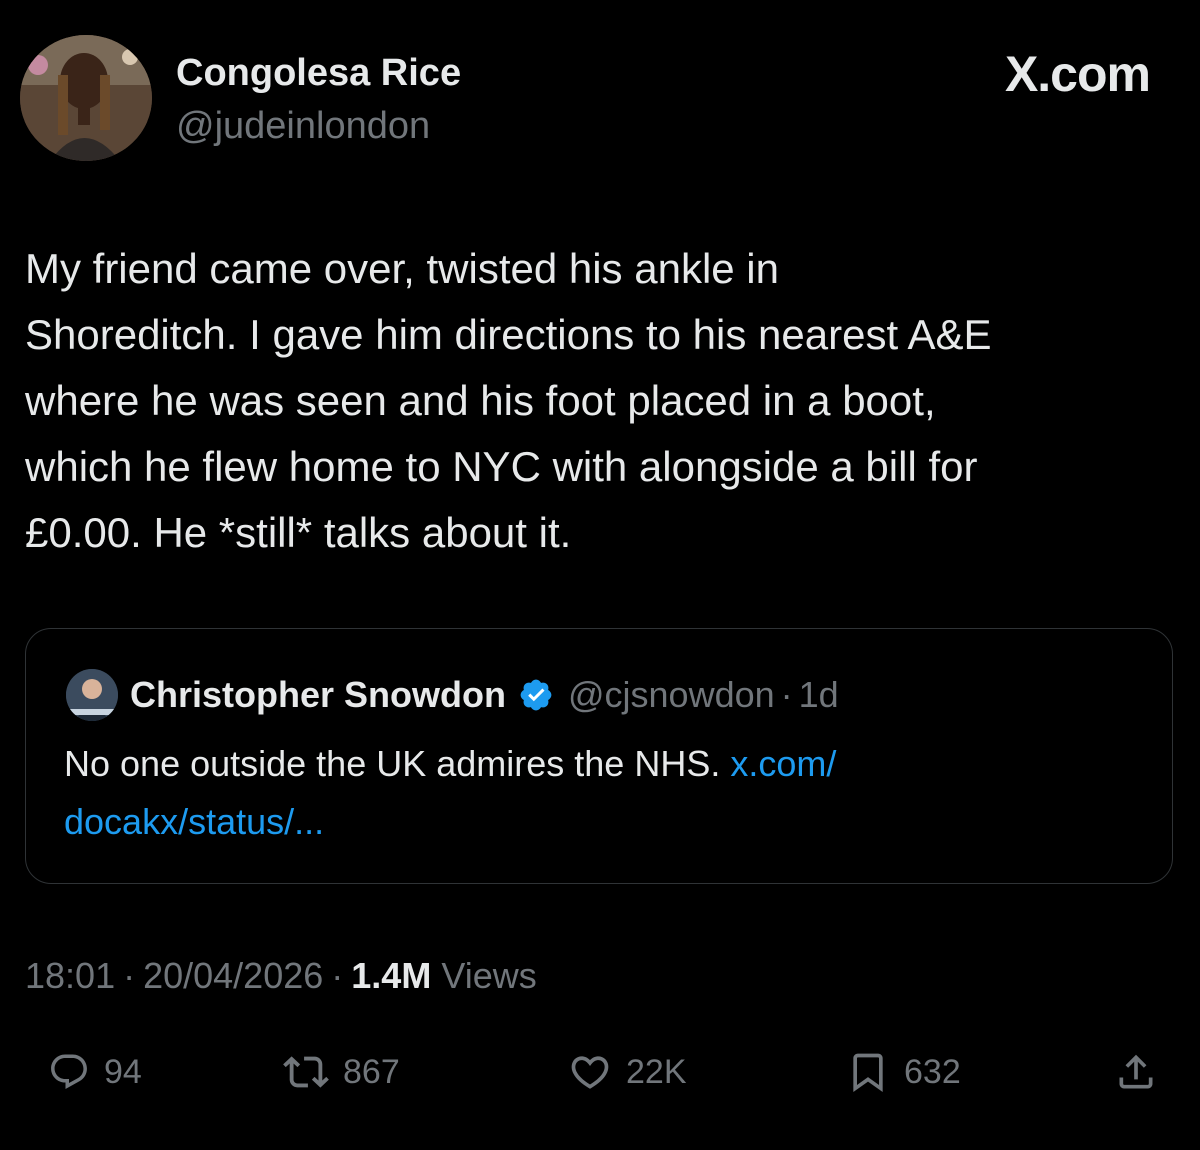  What do you see at coordinates (590, 1072) in the screenshot?
I see `like-icon` at bounding box center [590, 1072].